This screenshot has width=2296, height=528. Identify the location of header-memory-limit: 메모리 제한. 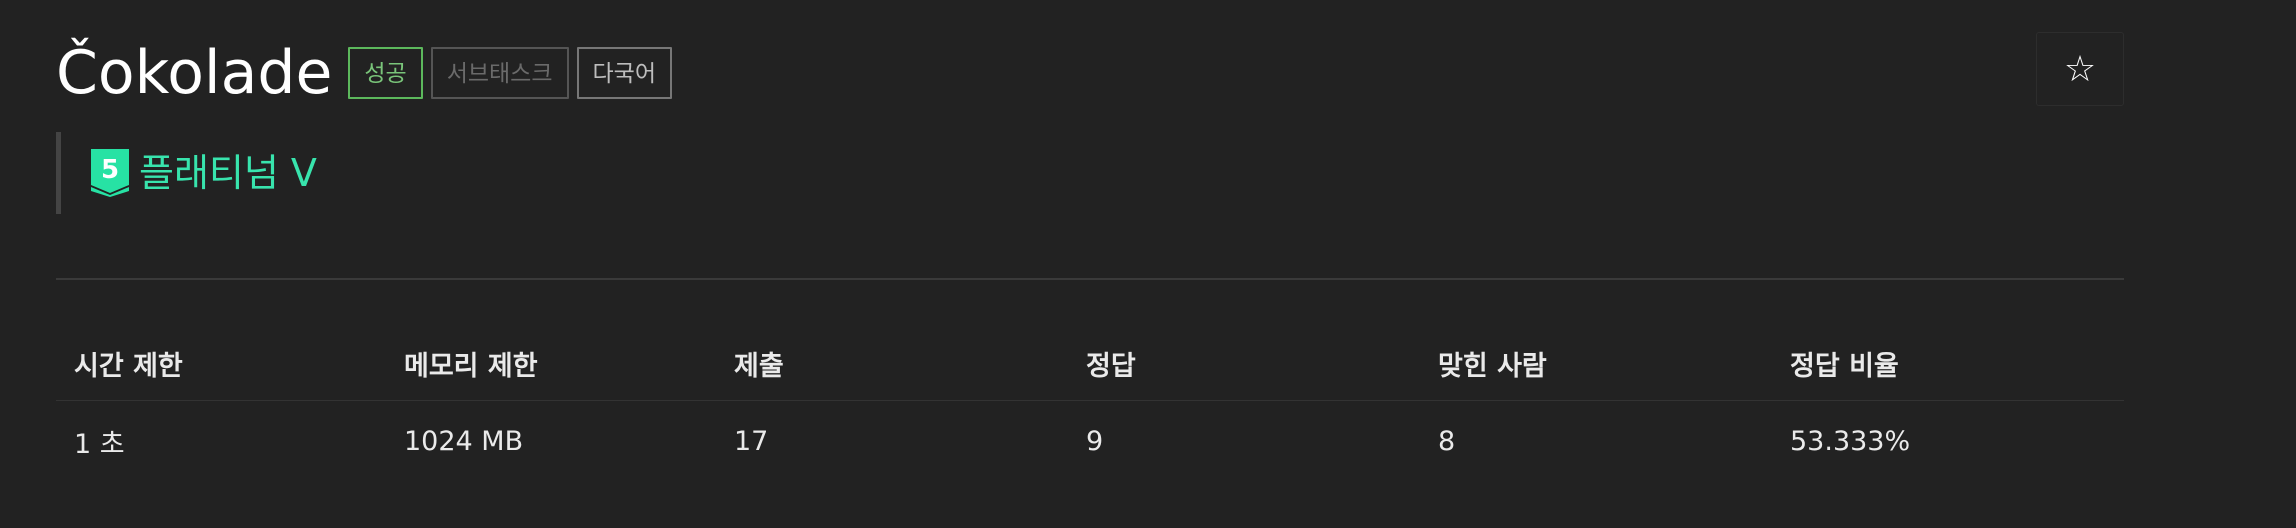
(551, 363).